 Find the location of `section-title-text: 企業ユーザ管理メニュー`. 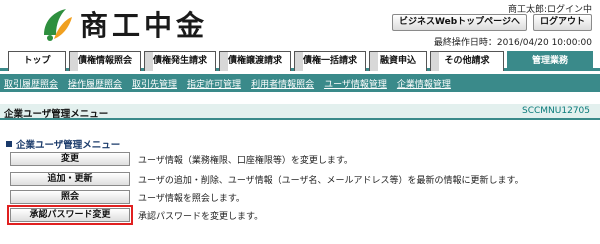

section-title-text: 企業ユーザ管理メニュー is located at coordinates (68, 145).